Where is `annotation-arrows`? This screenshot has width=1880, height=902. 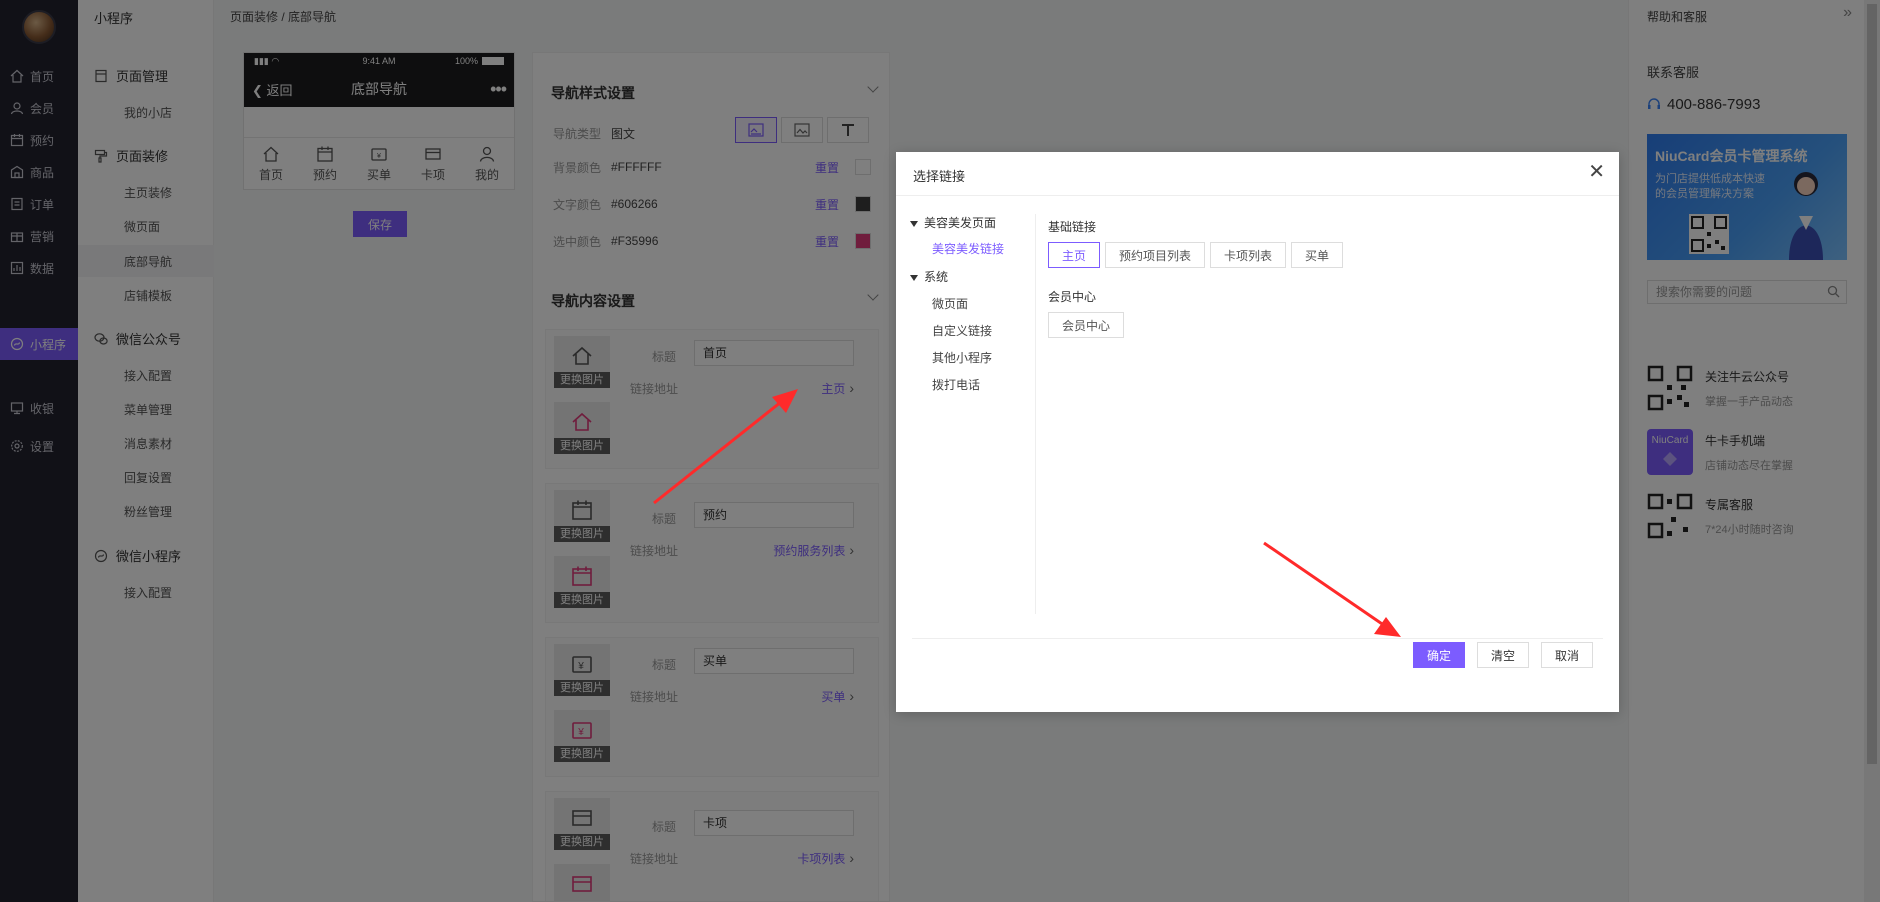
annotation-arrows is located at coordinates (1027, 513).